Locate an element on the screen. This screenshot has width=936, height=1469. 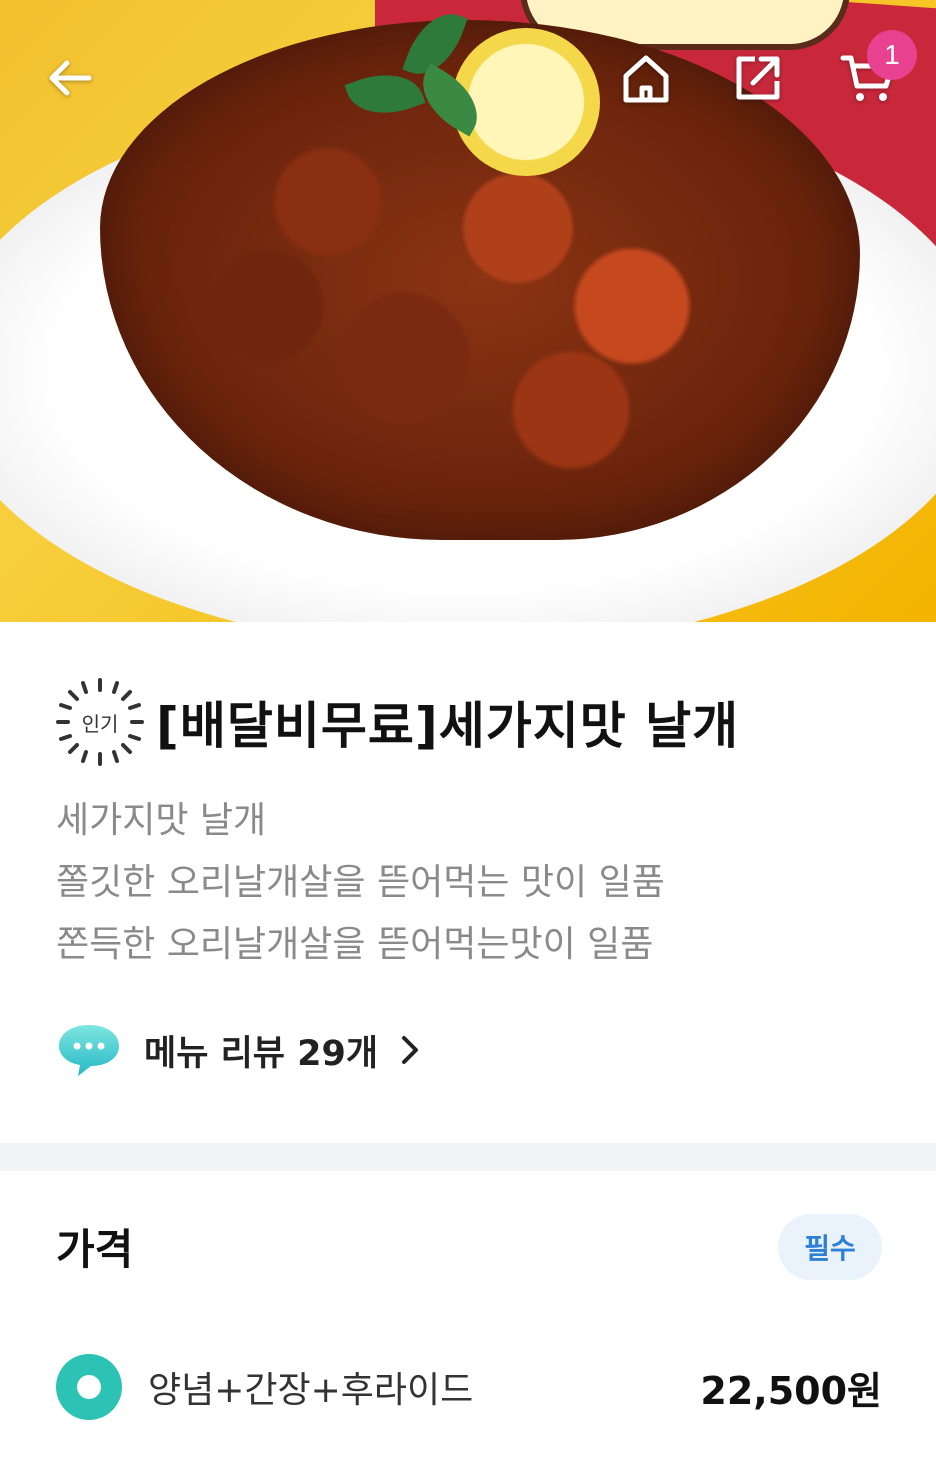
popular-badge-label: 인기 is located at coordinates (100, 723).